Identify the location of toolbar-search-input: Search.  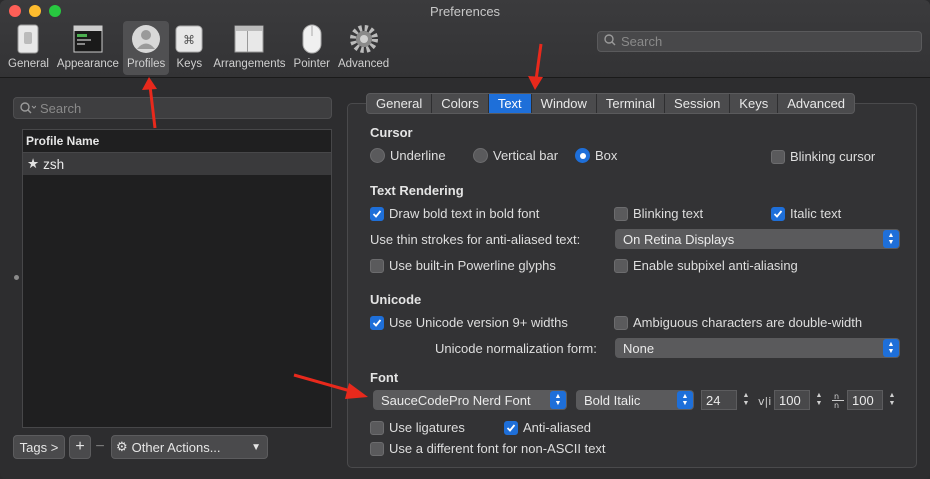
(759, 41).